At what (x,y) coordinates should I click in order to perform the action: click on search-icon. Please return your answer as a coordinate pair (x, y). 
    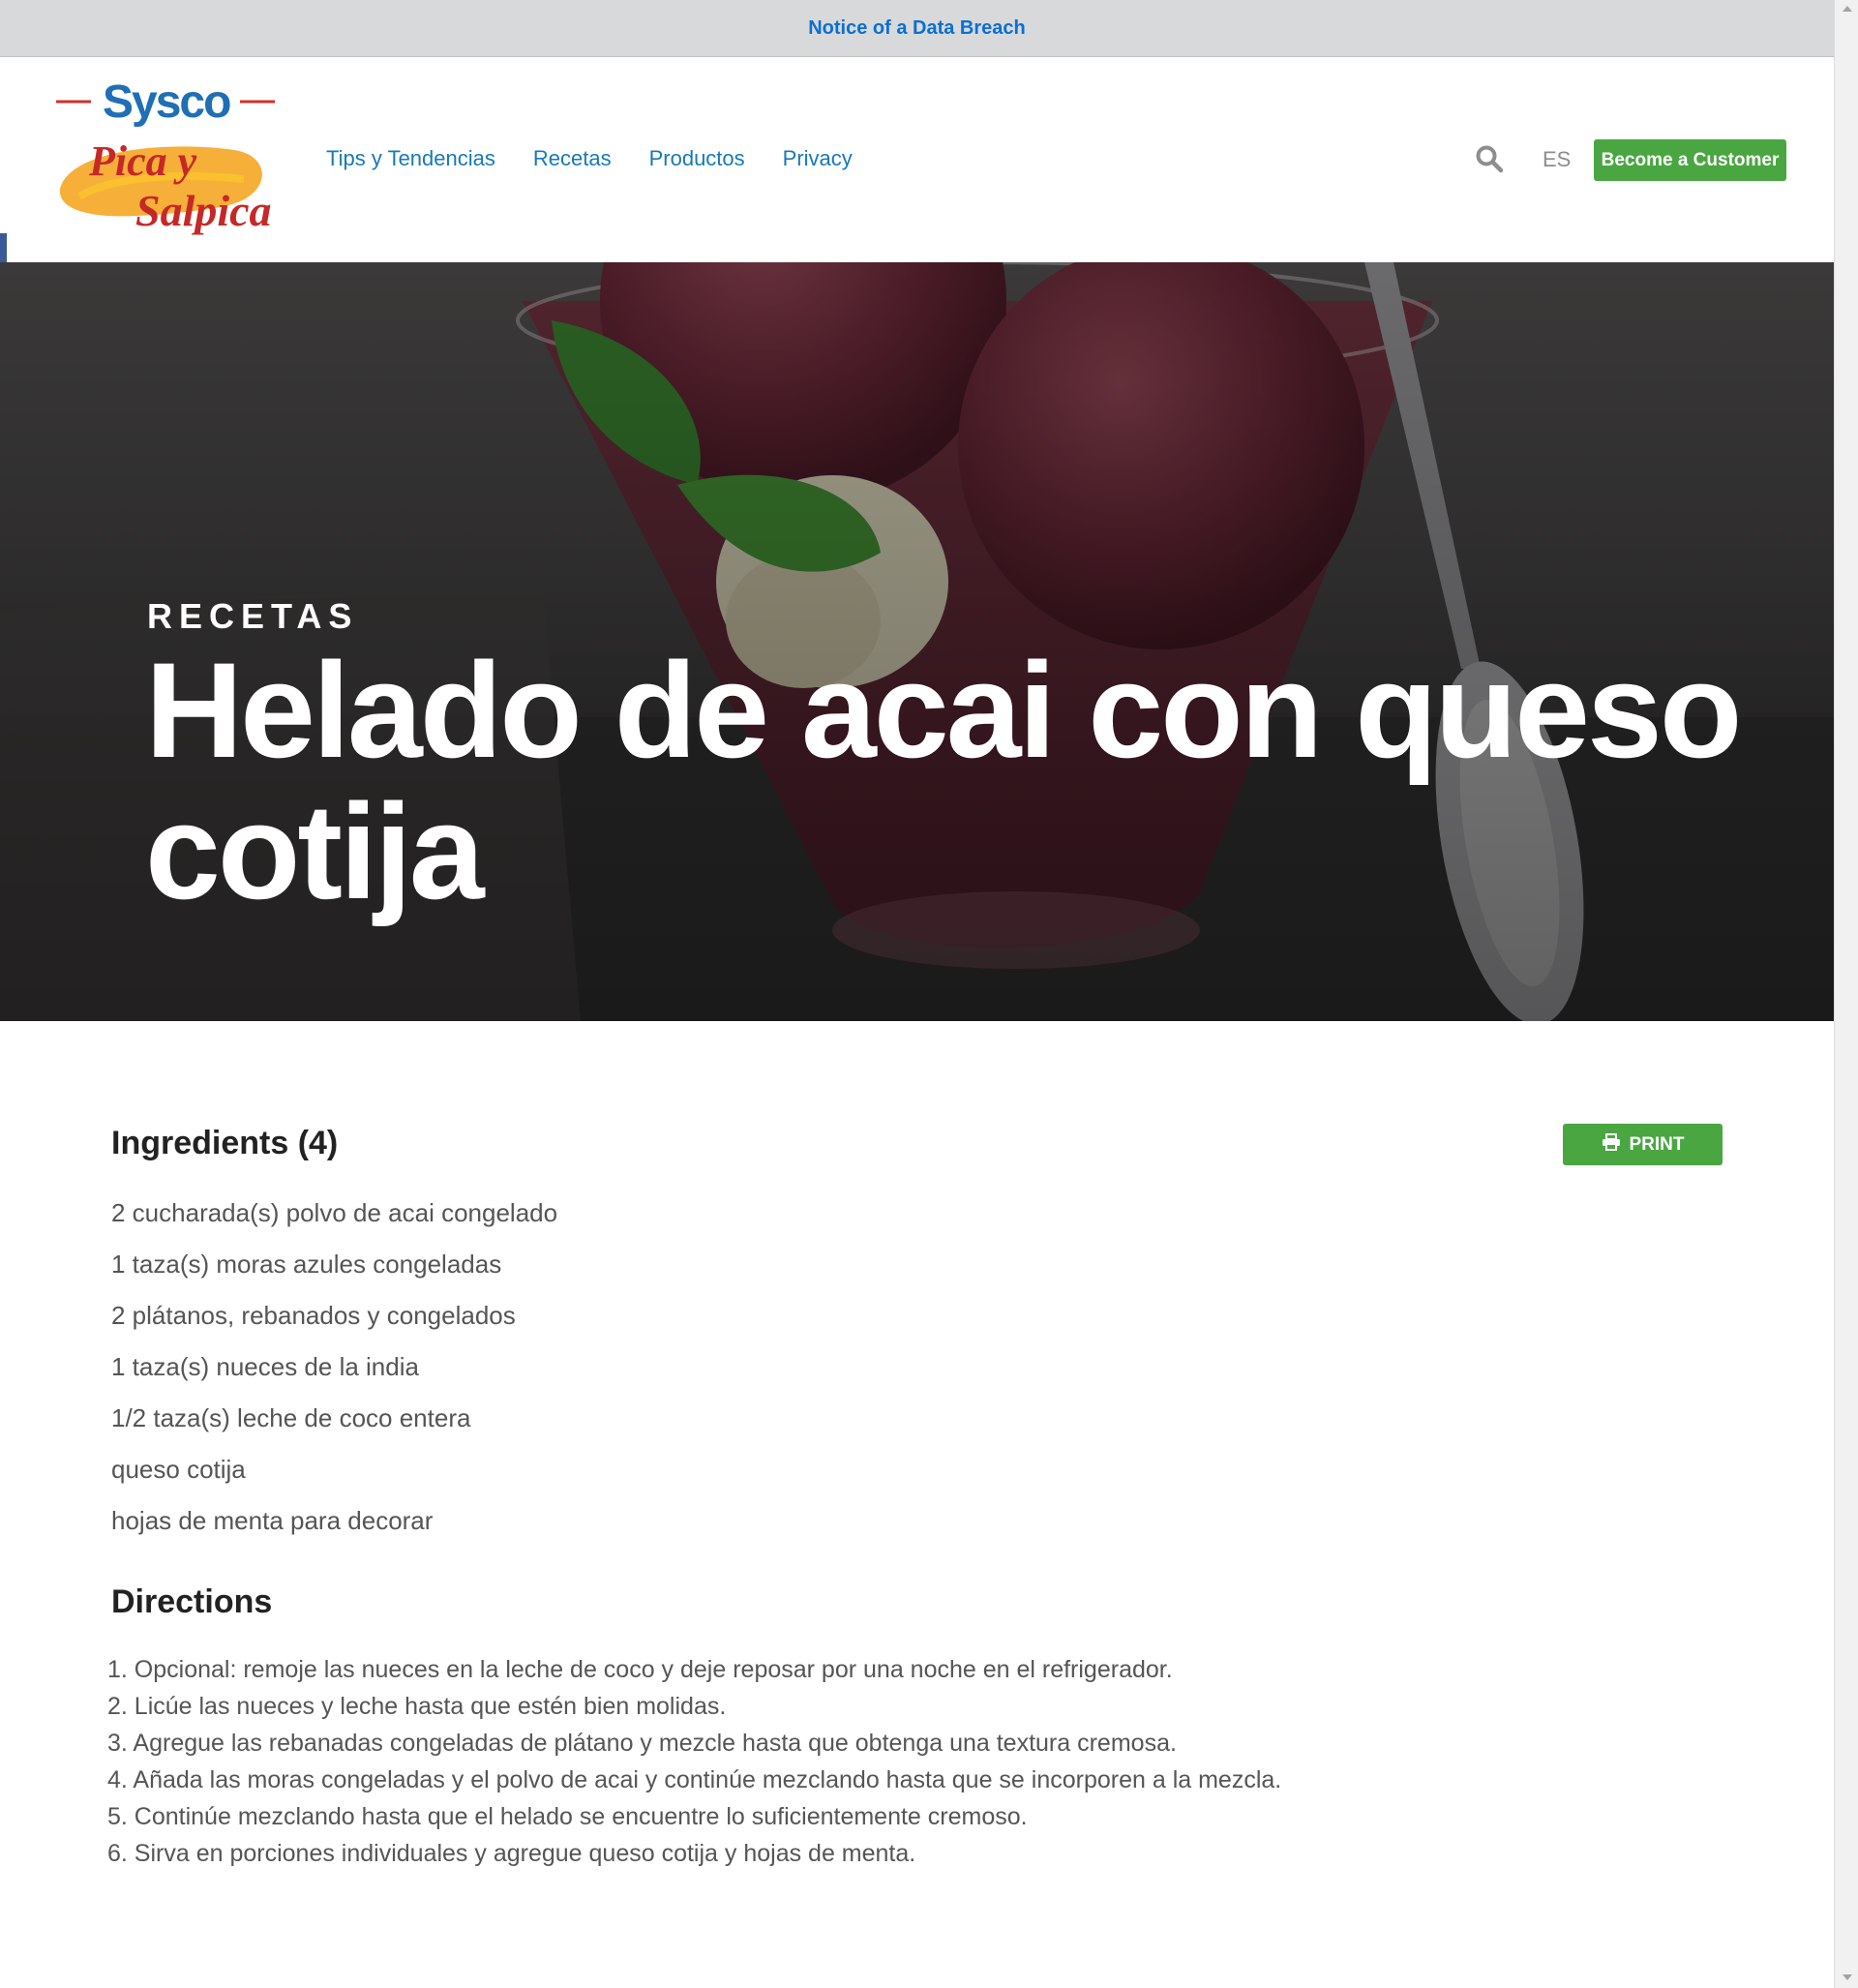
    Looking at the image, I should click on (1489, 158).